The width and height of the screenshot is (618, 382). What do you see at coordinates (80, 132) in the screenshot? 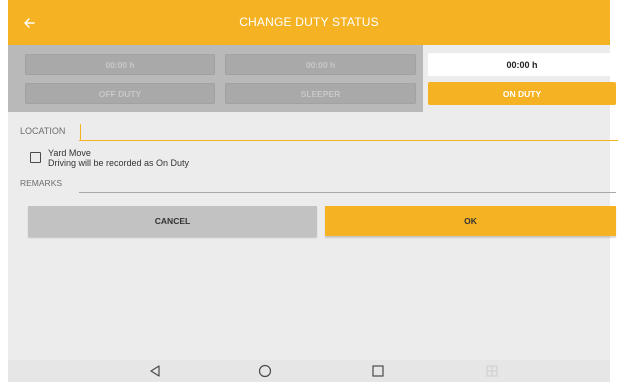
I see `text-caret` at bounding box center [80, 132].